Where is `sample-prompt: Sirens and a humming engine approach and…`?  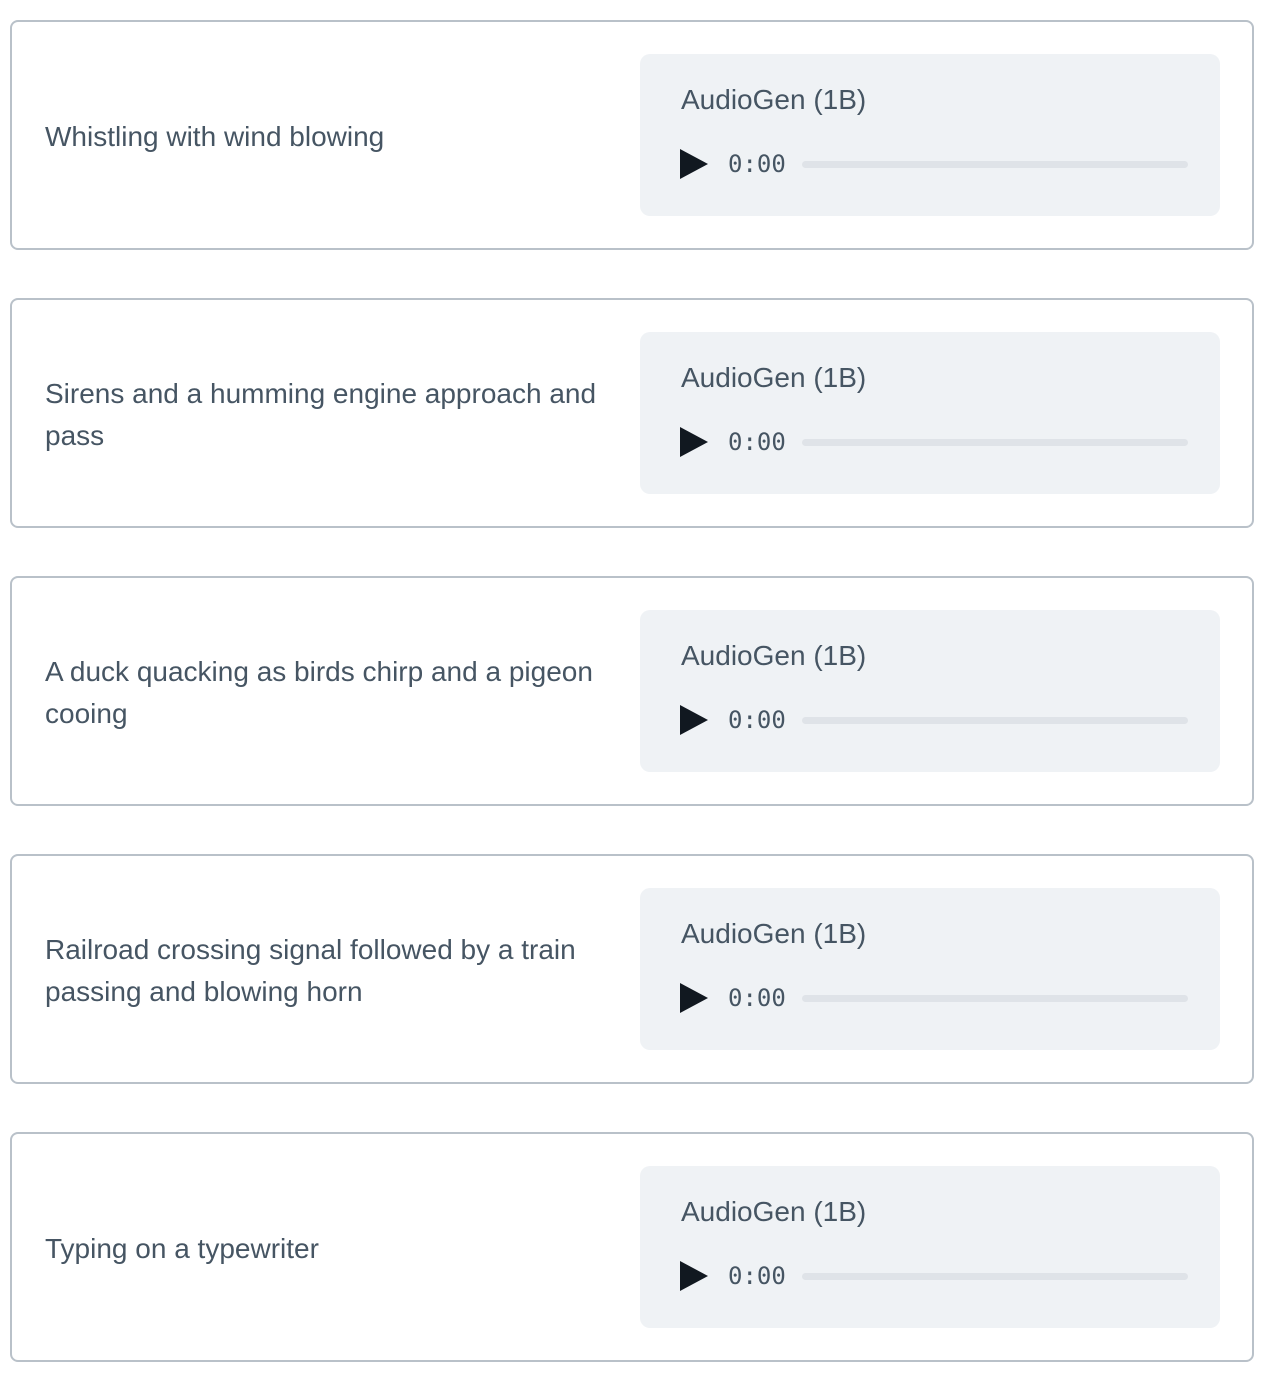
sample-prompt: Sirens and a humming engine approach and… is located at coordinates (321, 414).